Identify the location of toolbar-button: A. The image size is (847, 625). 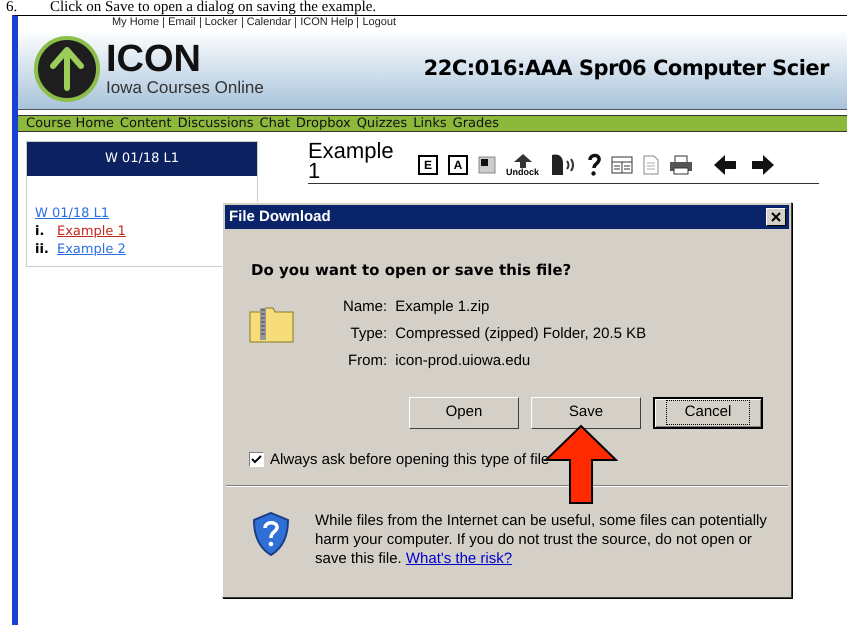
(458, 165).